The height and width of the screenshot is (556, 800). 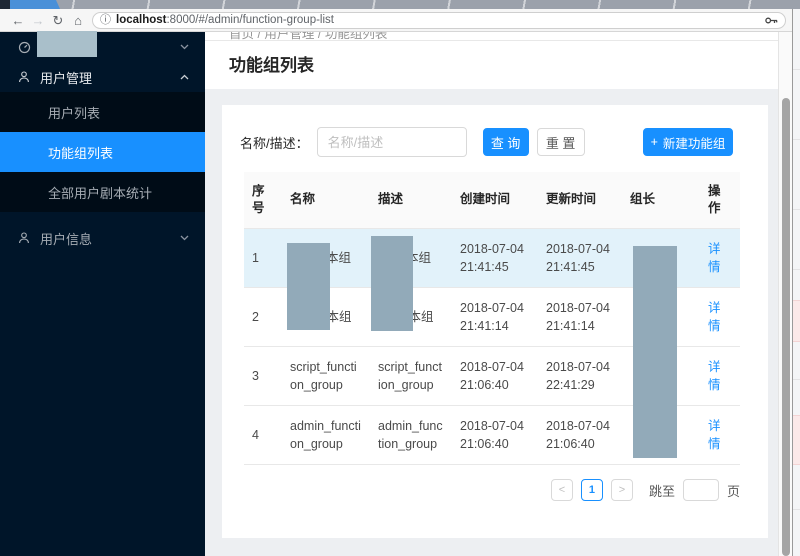 I want to click on next-page-button: >, so click(x=621, y=490).